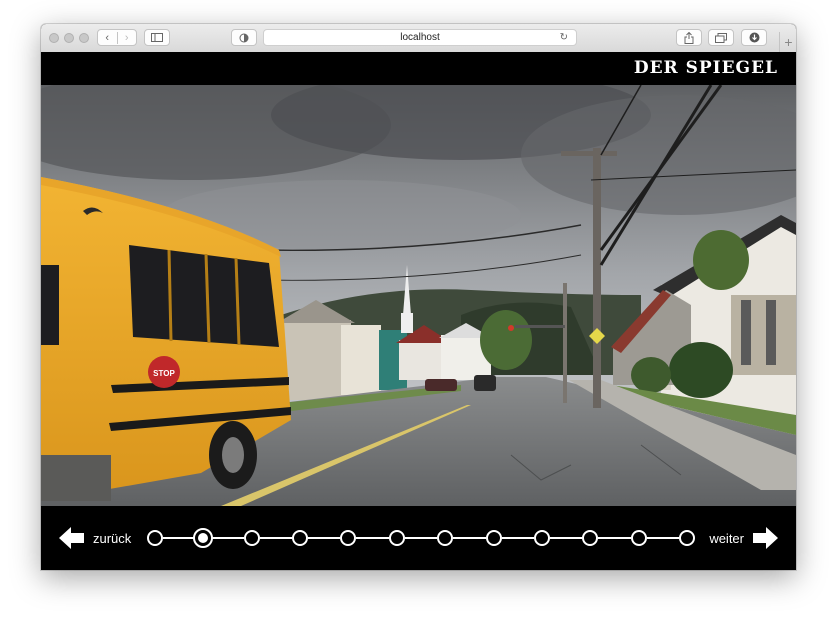 The height and width of the screenshot is (630, 837). I want to click on downloads-button, so click(754, 37).